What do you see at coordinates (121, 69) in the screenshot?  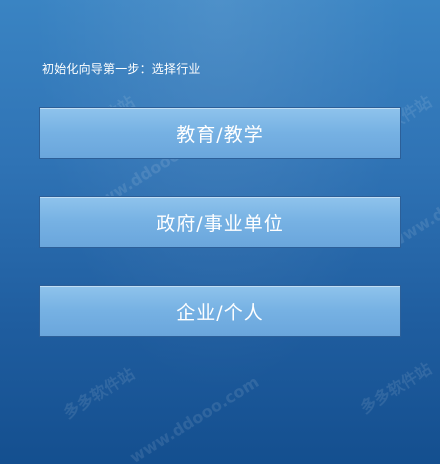 I see `step-title: 初始化向导第一步：选择行业` at bounding box center [121, 69].